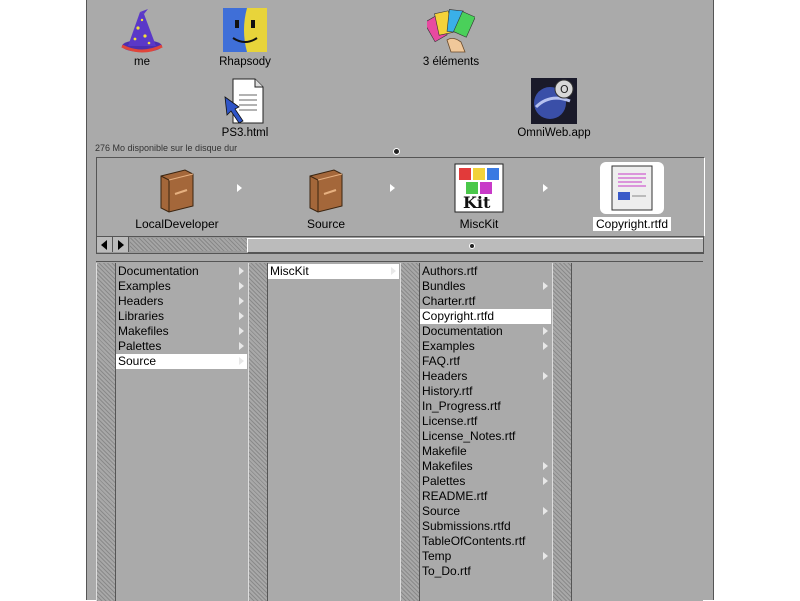 The image size is (800, 601). Describe the element at coordinates (472, 246) in the screenshot. I see `knob-dimple` at that location.